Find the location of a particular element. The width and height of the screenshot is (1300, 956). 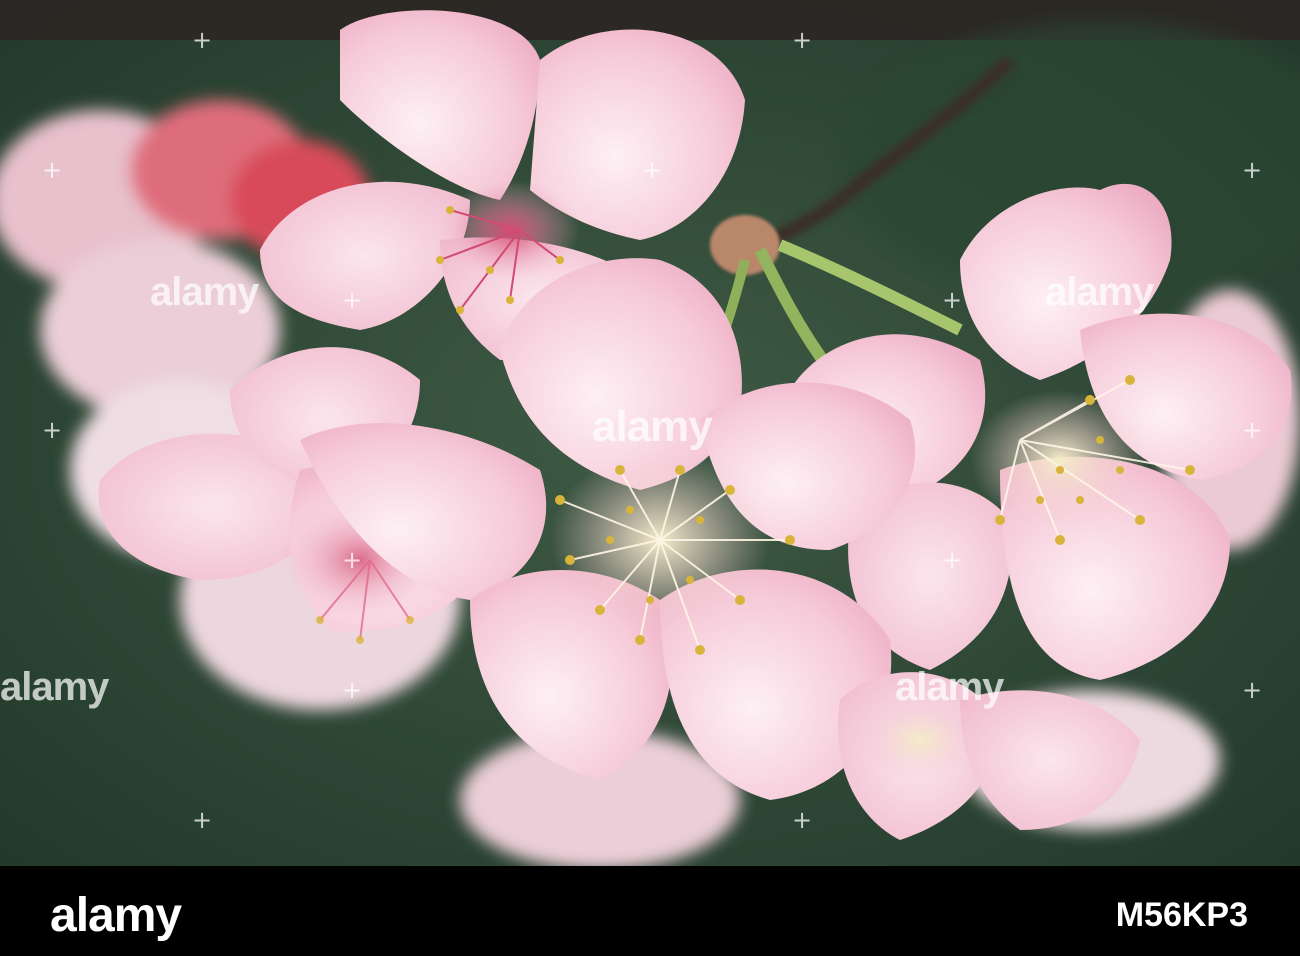

footer-bar: alamy M56KP3 is located at coordinates (650, 911).